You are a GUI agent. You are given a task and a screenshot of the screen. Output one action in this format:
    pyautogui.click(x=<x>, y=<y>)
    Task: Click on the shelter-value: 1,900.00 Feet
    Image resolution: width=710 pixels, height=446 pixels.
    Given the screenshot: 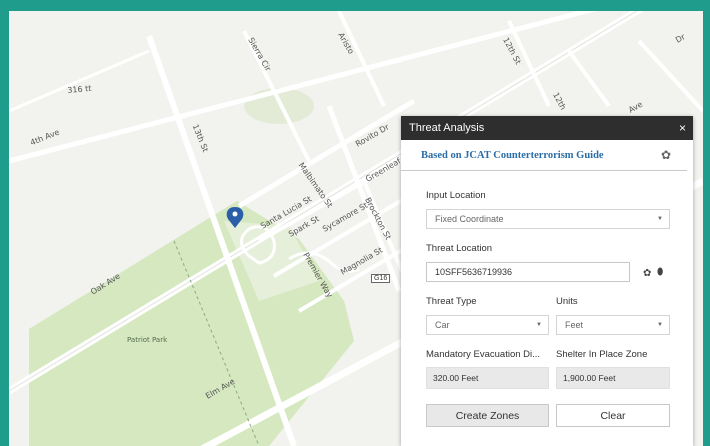 What is the action you would take?
    pyautogui.click(x=589, y=378)
    